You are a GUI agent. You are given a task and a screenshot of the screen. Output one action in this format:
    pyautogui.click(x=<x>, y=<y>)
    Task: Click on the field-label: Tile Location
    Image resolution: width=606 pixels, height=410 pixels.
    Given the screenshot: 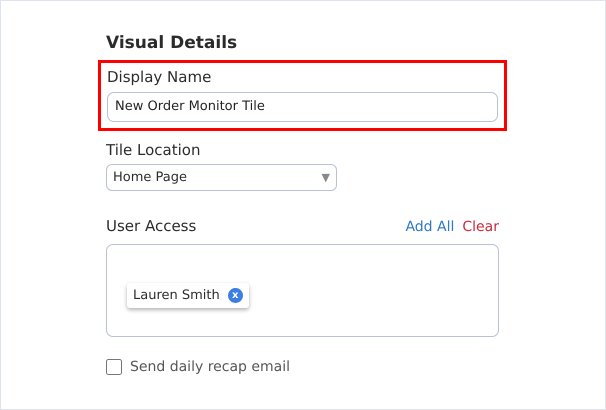 What is the action you would take?
    pyautogui.click(x=154, y=150)
    